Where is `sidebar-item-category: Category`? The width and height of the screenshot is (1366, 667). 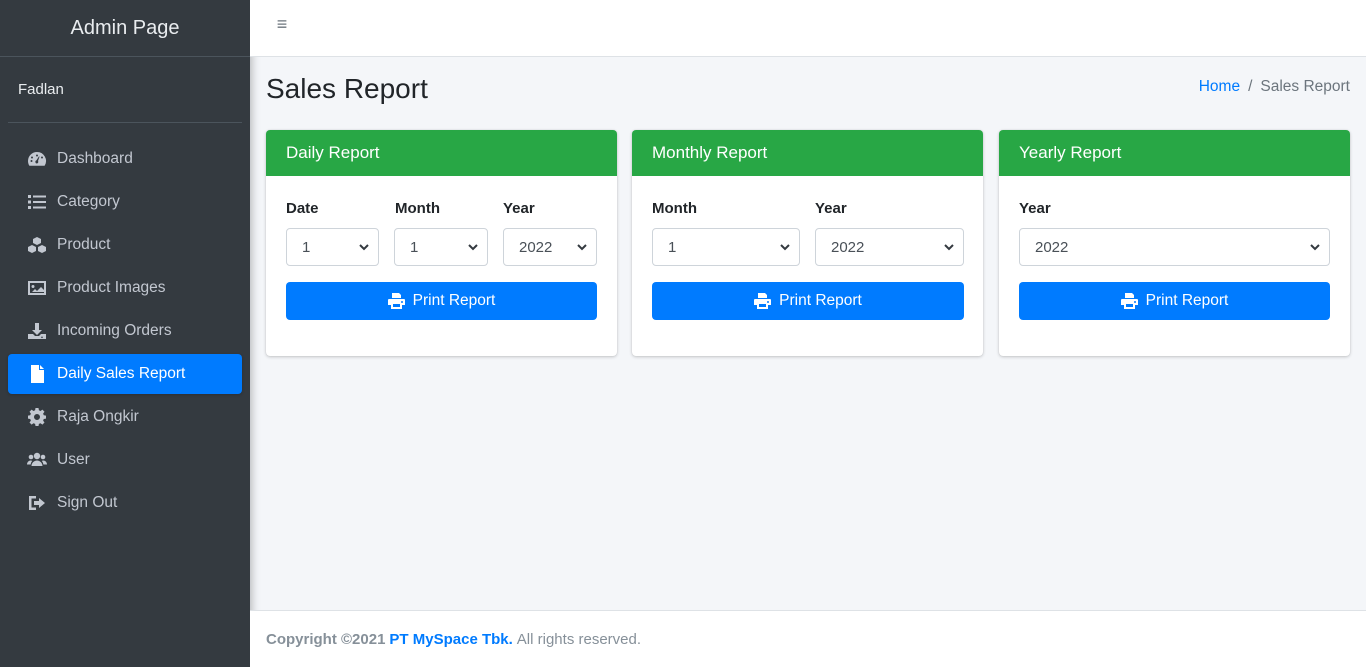
sidebar-item-category: Category is located at coordinates (125, 202).